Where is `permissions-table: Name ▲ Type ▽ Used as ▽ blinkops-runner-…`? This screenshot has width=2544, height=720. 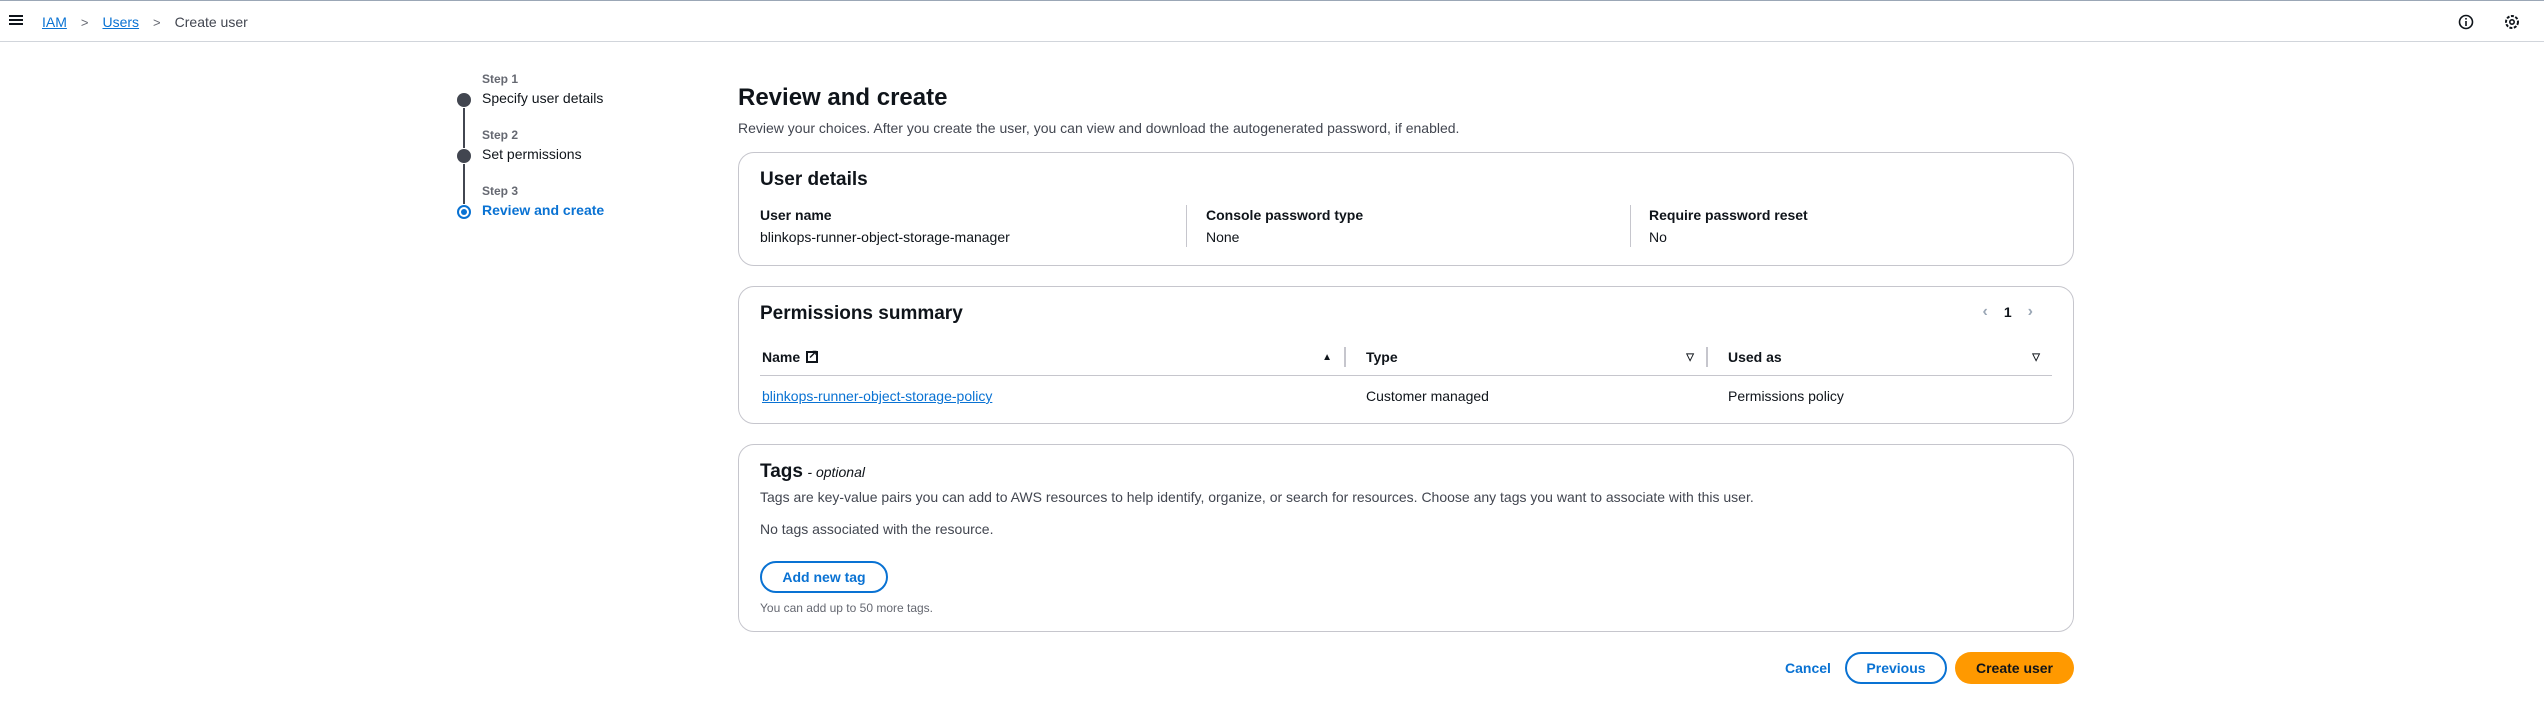 permissions-table: Name ▲ Type ▽ Used as ▽ blinkops-runner-… is located at coordinates (1406, 377).